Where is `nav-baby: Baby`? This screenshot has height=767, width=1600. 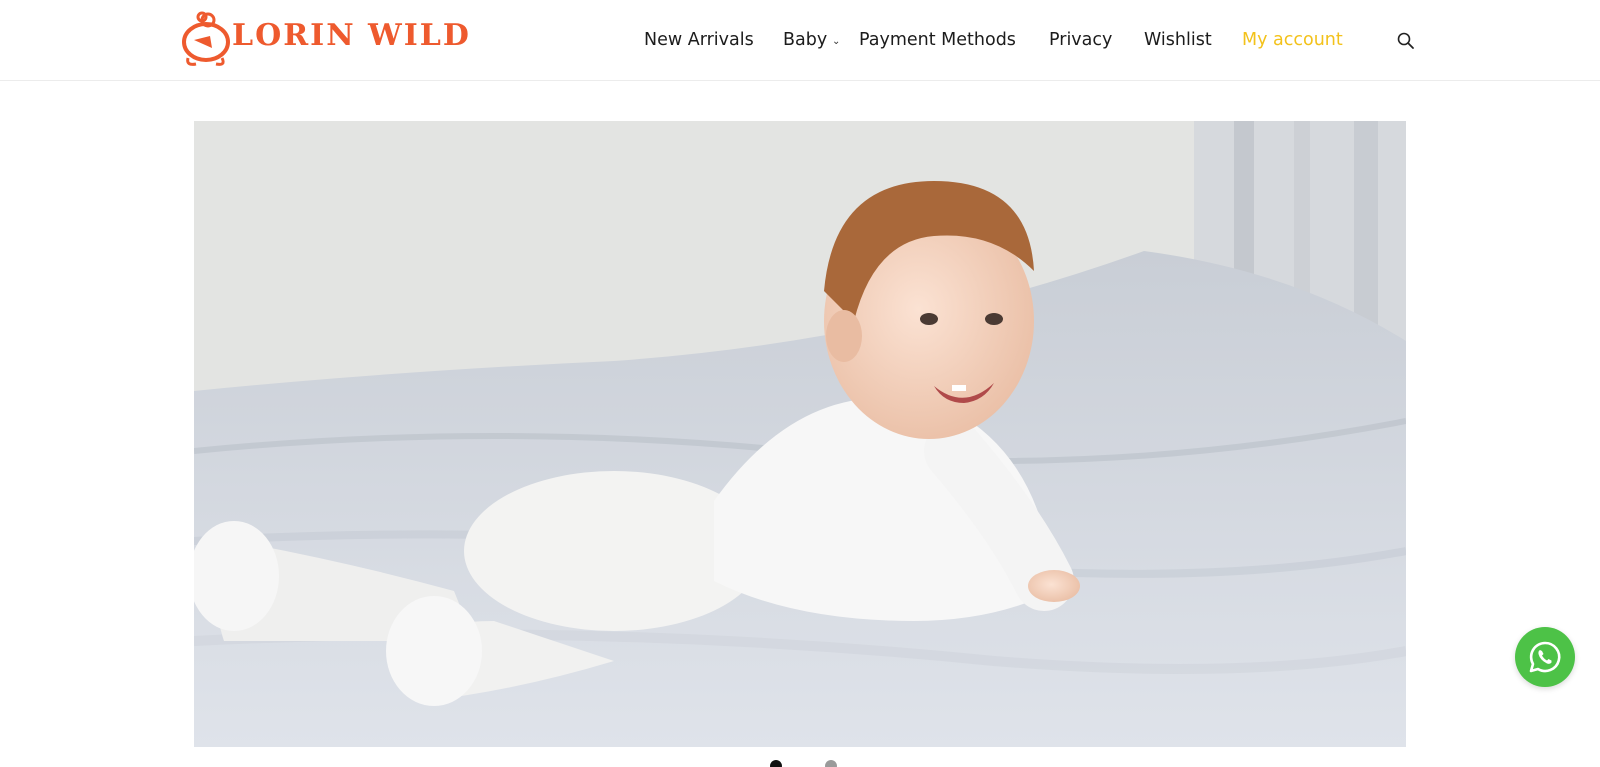
nav-baby: Baby is located at coordinates (805, 40).